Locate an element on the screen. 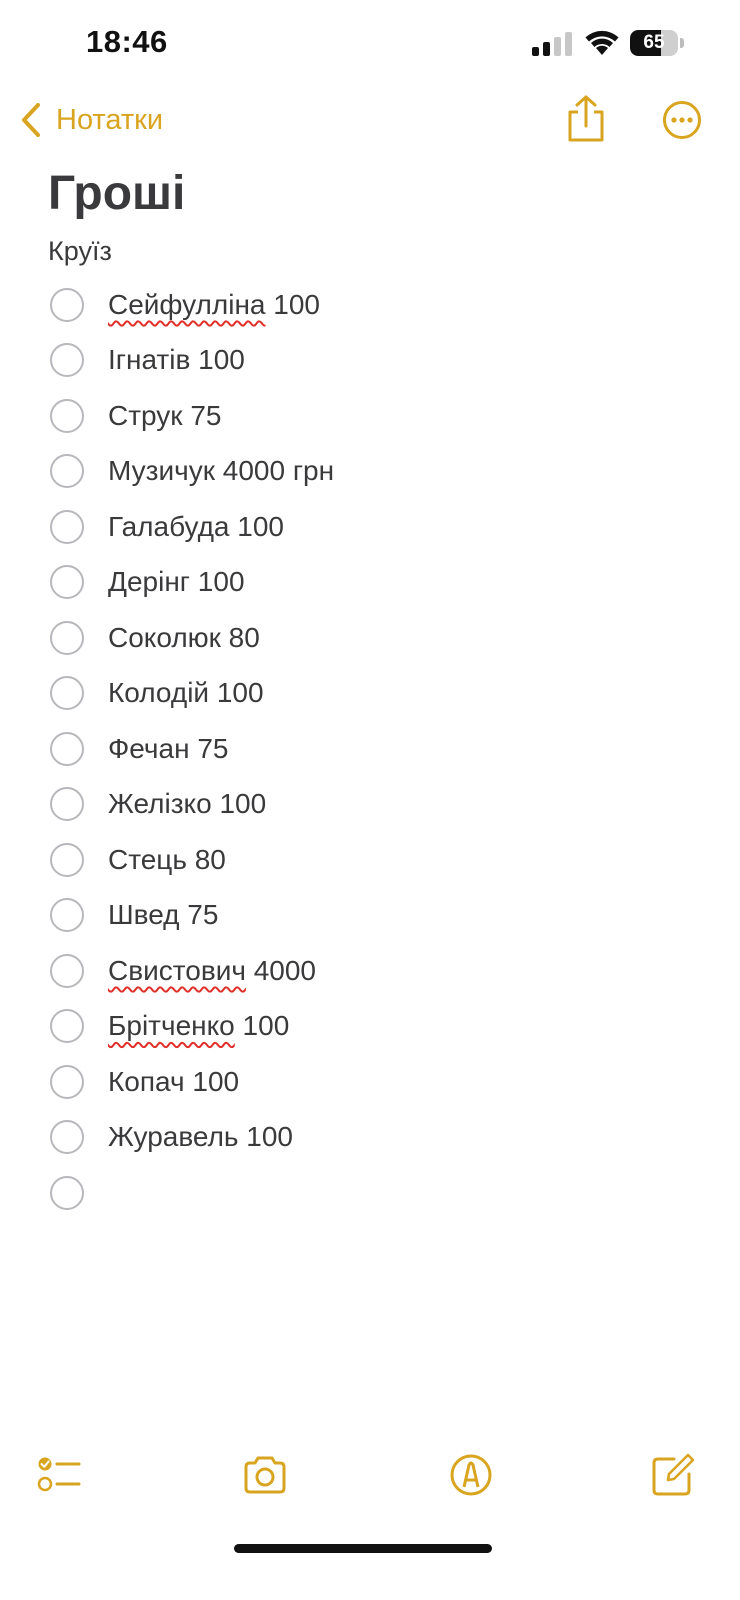 This screenshot has height=1600, width=740. item-name: Галабуда is located at coordinates (169, 526).